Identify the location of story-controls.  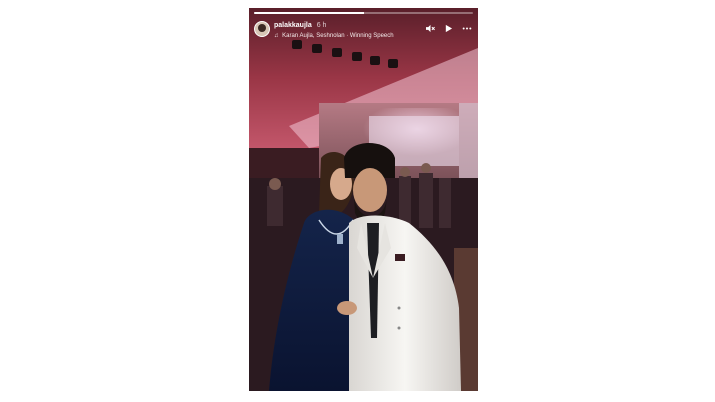
(449, 28).